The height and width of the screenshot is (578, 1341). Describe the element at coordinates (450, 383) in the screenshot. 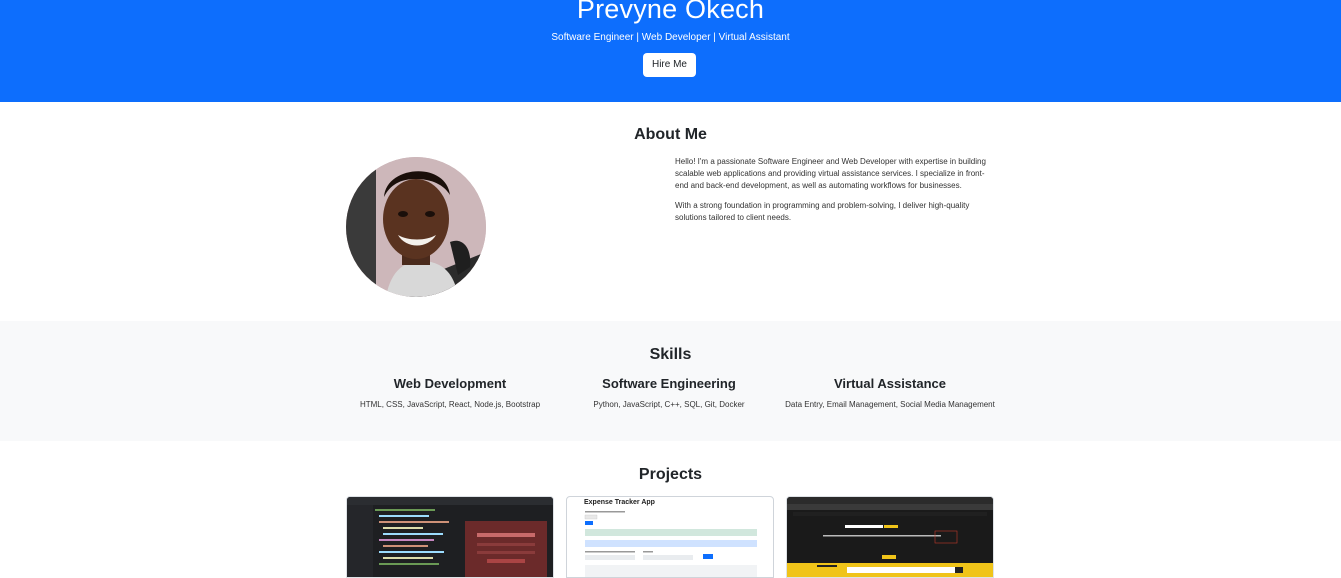

I see `skill-name: Web Development` at that location.